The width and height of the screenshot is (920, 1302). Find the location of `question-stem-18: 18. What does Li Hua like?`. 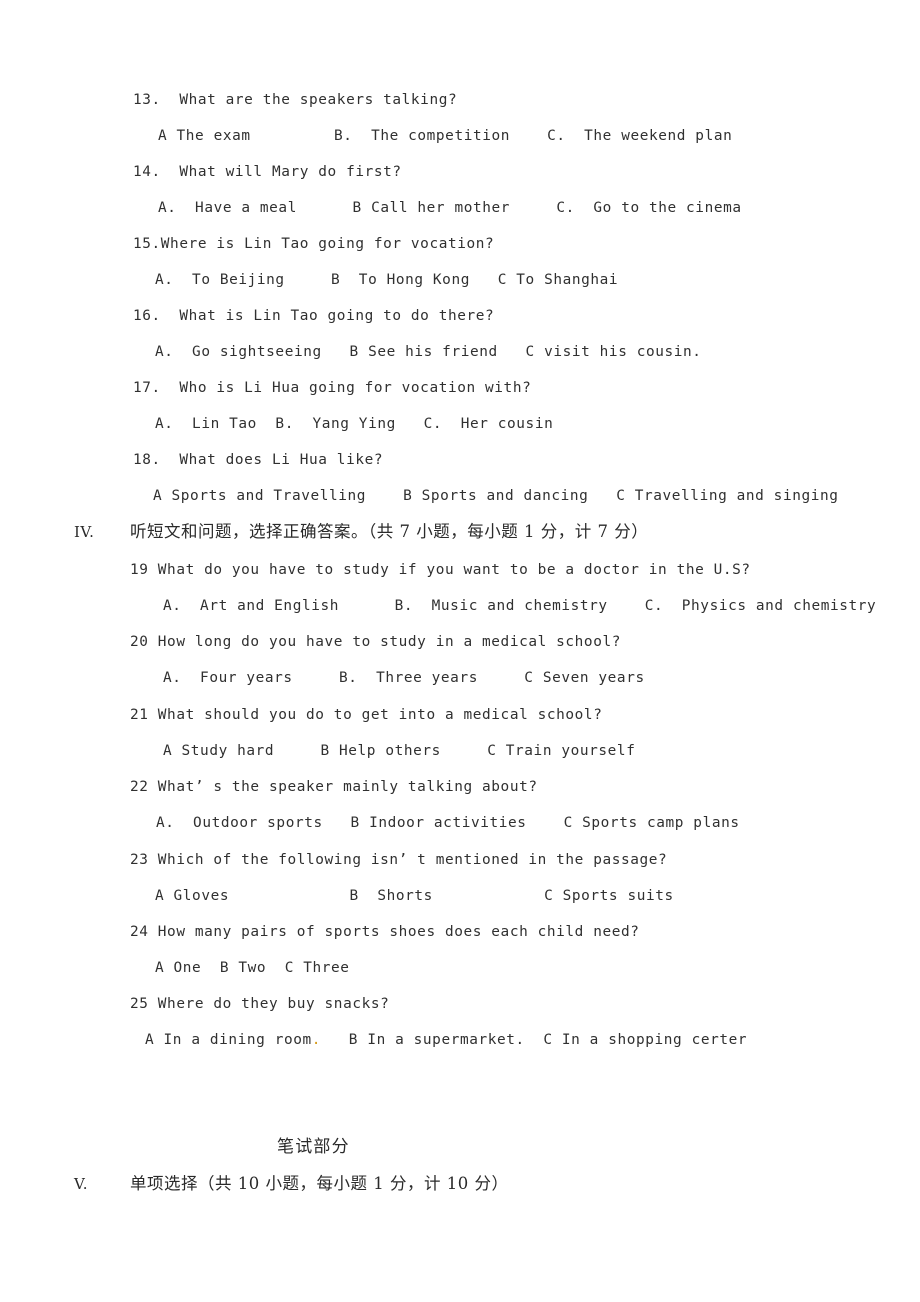

question-stem-18: 18. What does Li Hua like? is located at coordinates (258, 460).